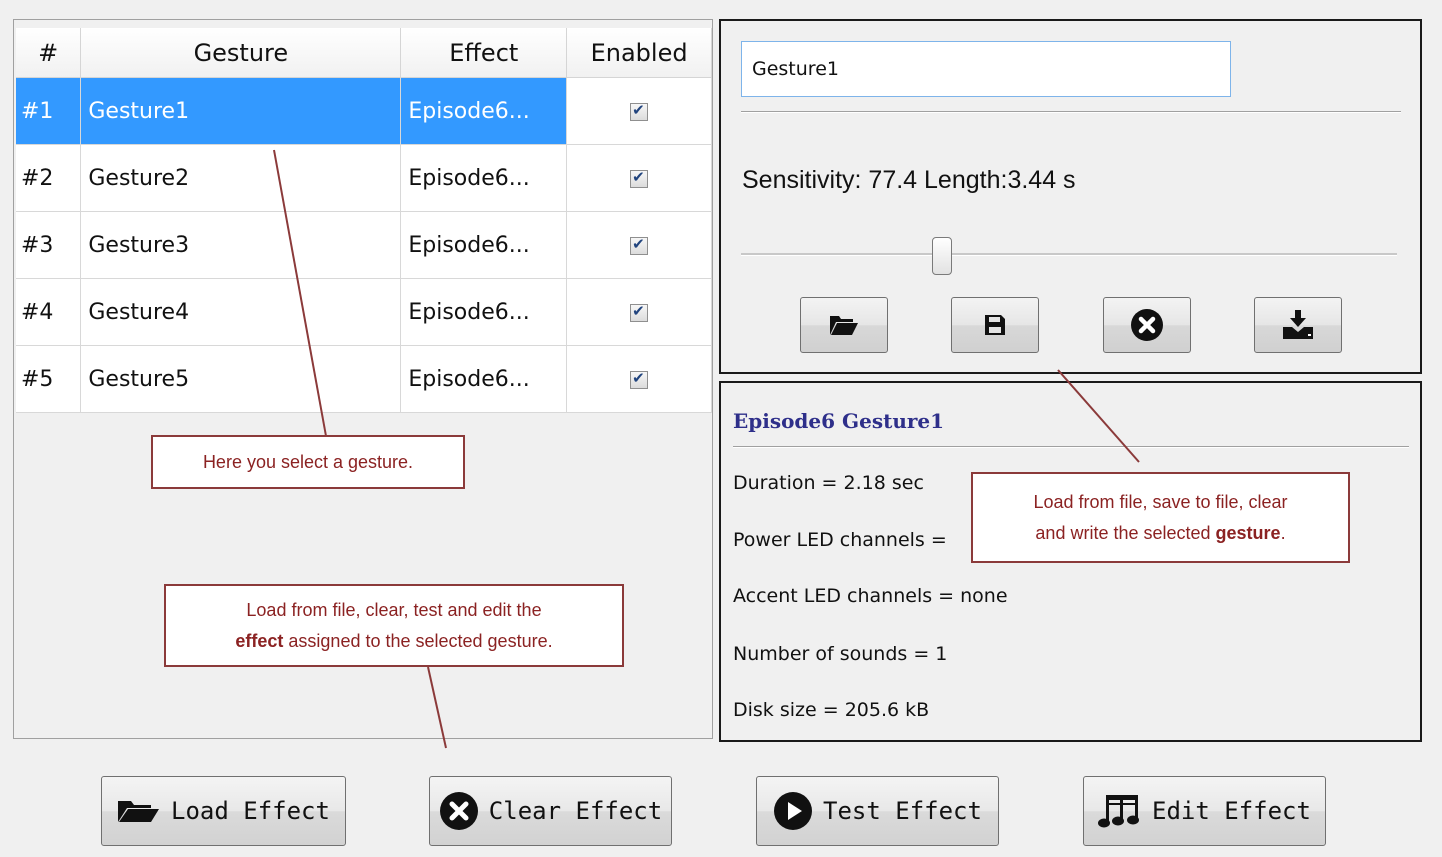  I want to click on write-gesture-button, so click(1298, 325).